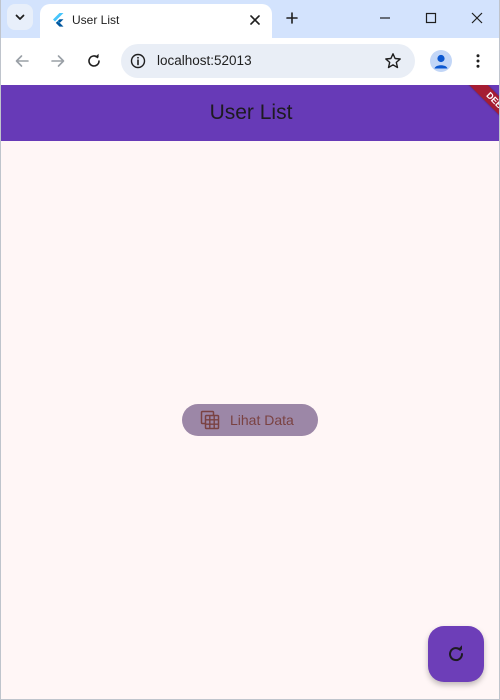 This screenshot has height=700, width=500. What do you see at coordinates (96, 20) in the screenshot?
I see `tab-title: User List` at bounding box center [96, 20].